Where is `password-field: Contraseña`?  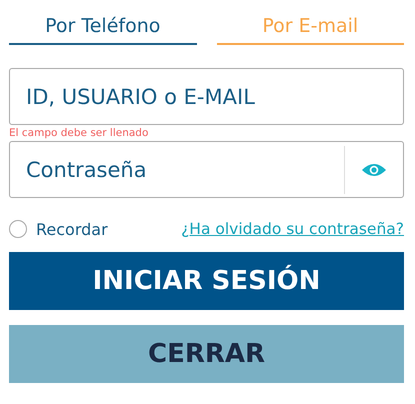 password-field: Contraseña is located at coordinates (206, 169).